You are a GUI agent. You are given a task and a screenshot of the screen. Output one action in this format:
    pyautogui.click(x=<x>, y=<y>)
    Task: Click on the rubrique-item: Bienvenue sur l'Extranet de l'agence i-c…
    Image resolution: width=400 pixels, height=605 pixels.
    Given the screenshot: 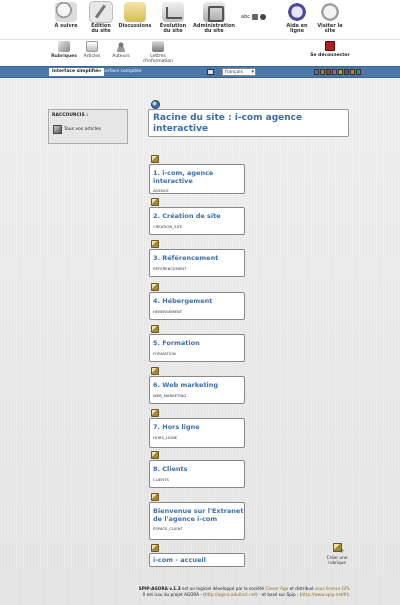 What is the action you would take?
    pyautogui.click(x=197, y=521)
    